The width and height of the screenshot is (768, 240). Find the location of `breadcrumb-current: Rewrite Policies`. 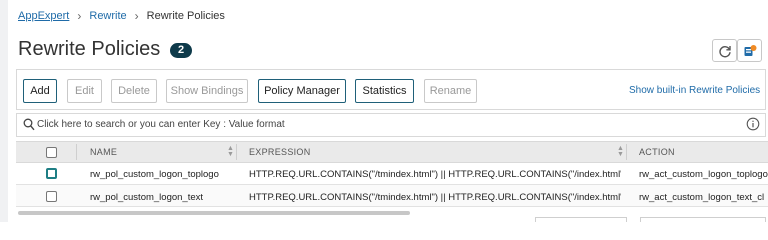

breadcrumb-current: Rewrite Policies is located at coordinates (185, 16).